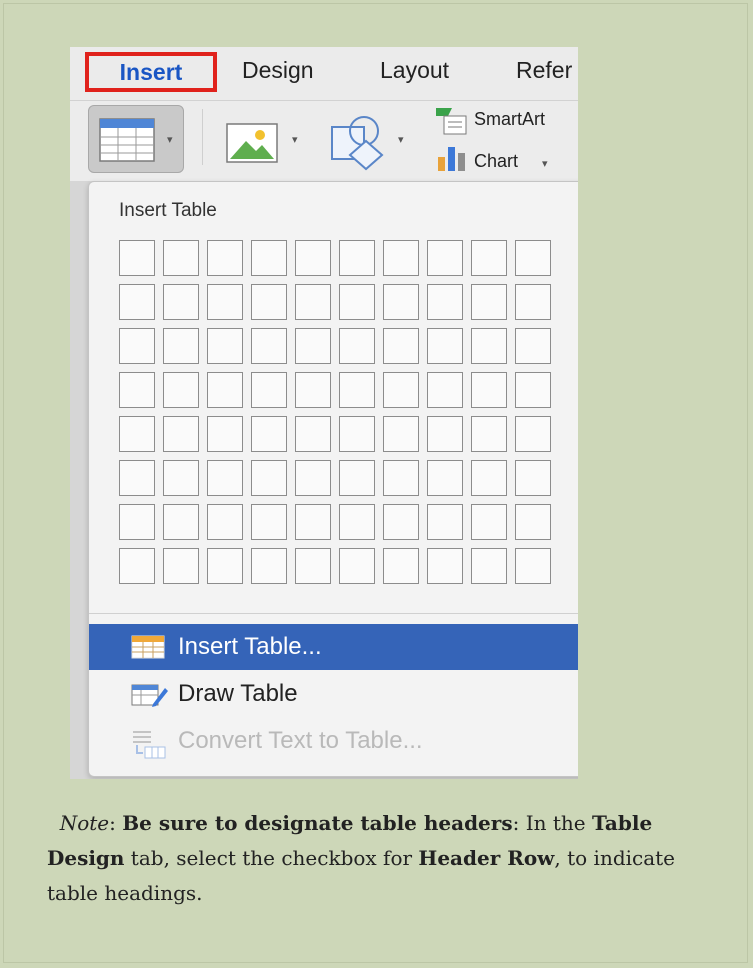  I want to click on draw-table-menu-item: Draw Table, so click(333, 694).